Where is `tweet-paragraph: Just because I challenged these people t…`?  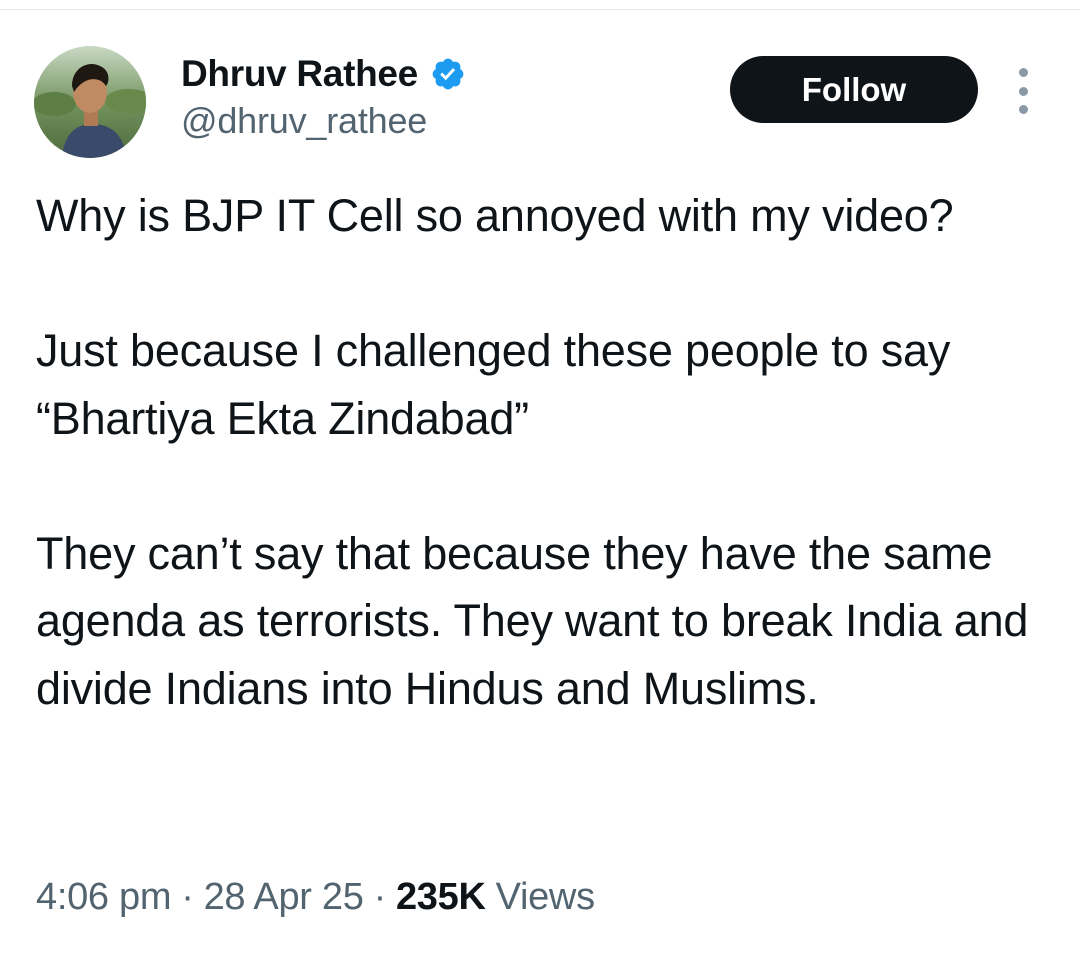 tweet-paragraph: Just because I challenged these people t… is located at coordinates (499, 384).